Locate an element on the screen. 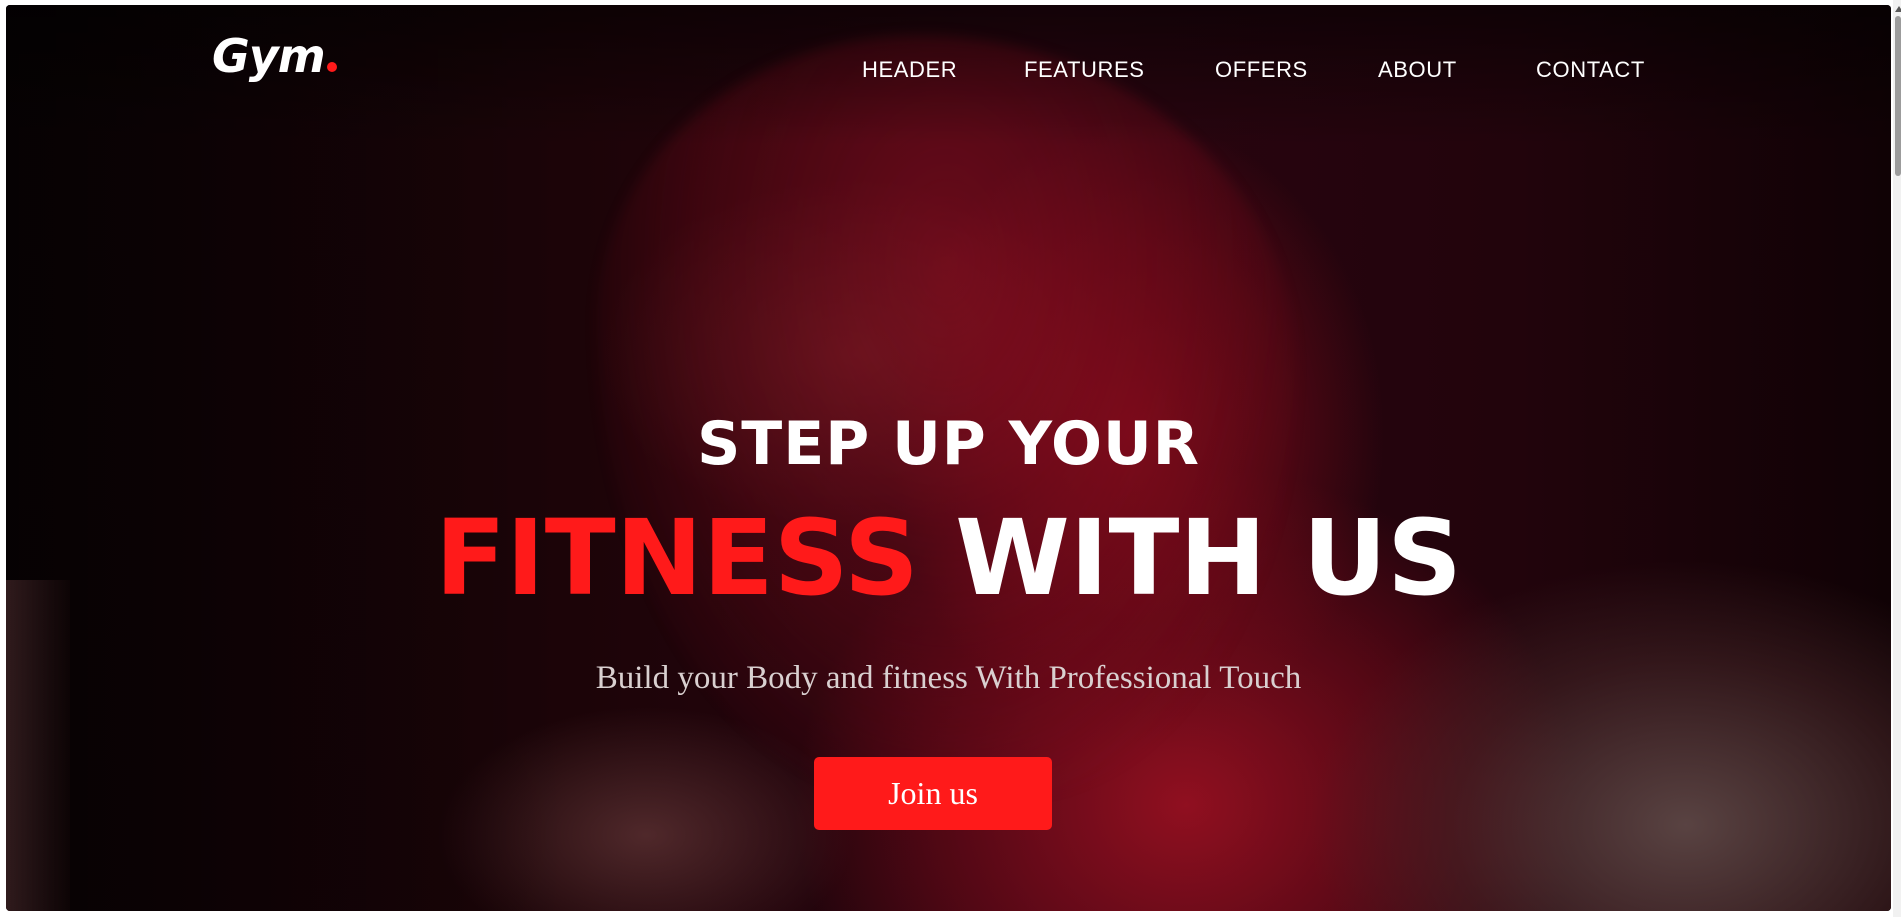 The width and height of the screenshot is (1901, 917). hero-gym-post is located at coordinates (38, 745).